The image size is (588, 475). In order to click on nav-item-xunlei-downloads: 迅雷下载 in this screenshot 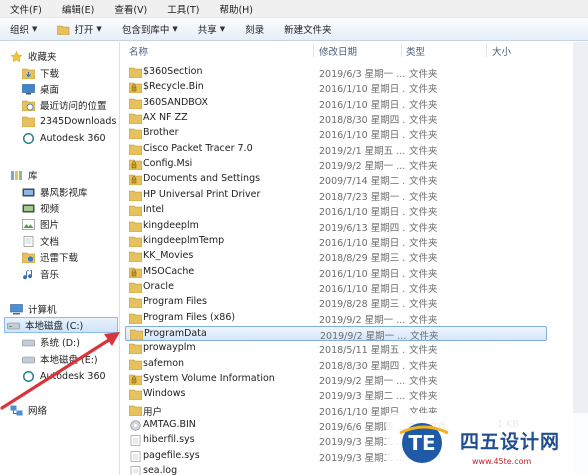, I will do `click(70, 257)`.